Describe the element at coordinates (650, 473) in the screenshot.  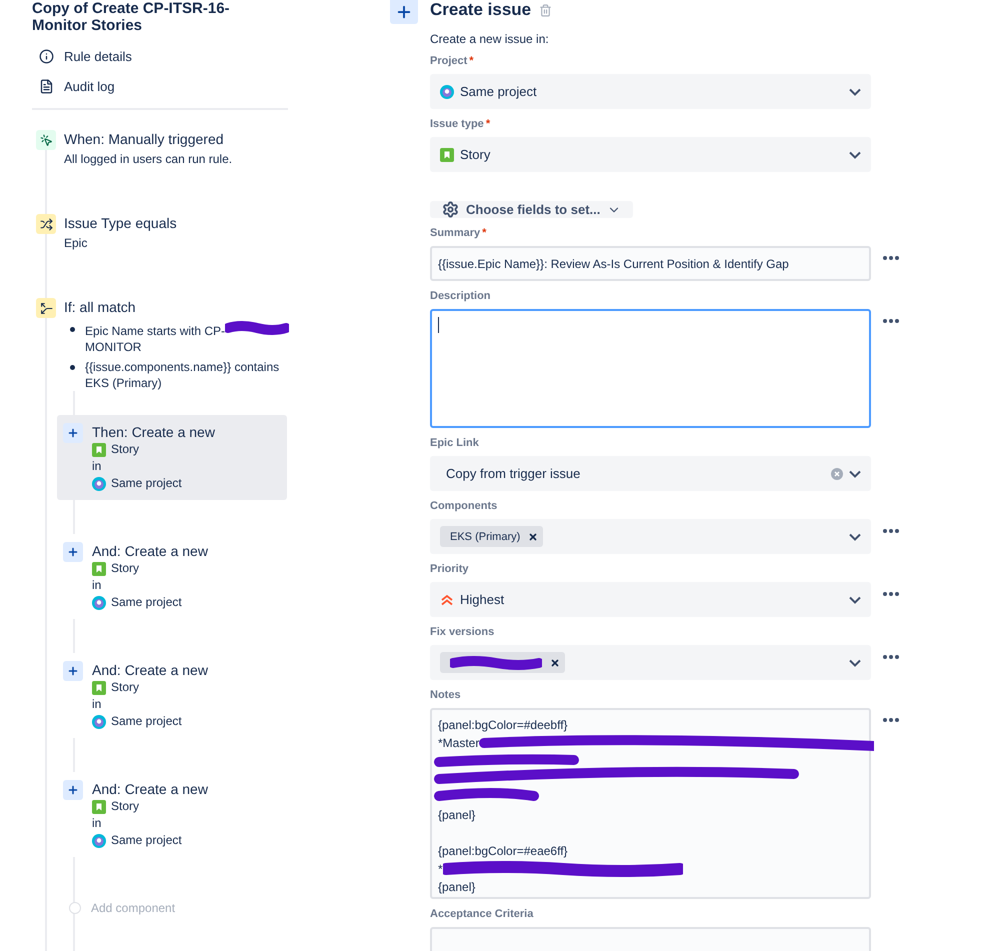
I see `select-field: Copy from trigger issue` at that location.